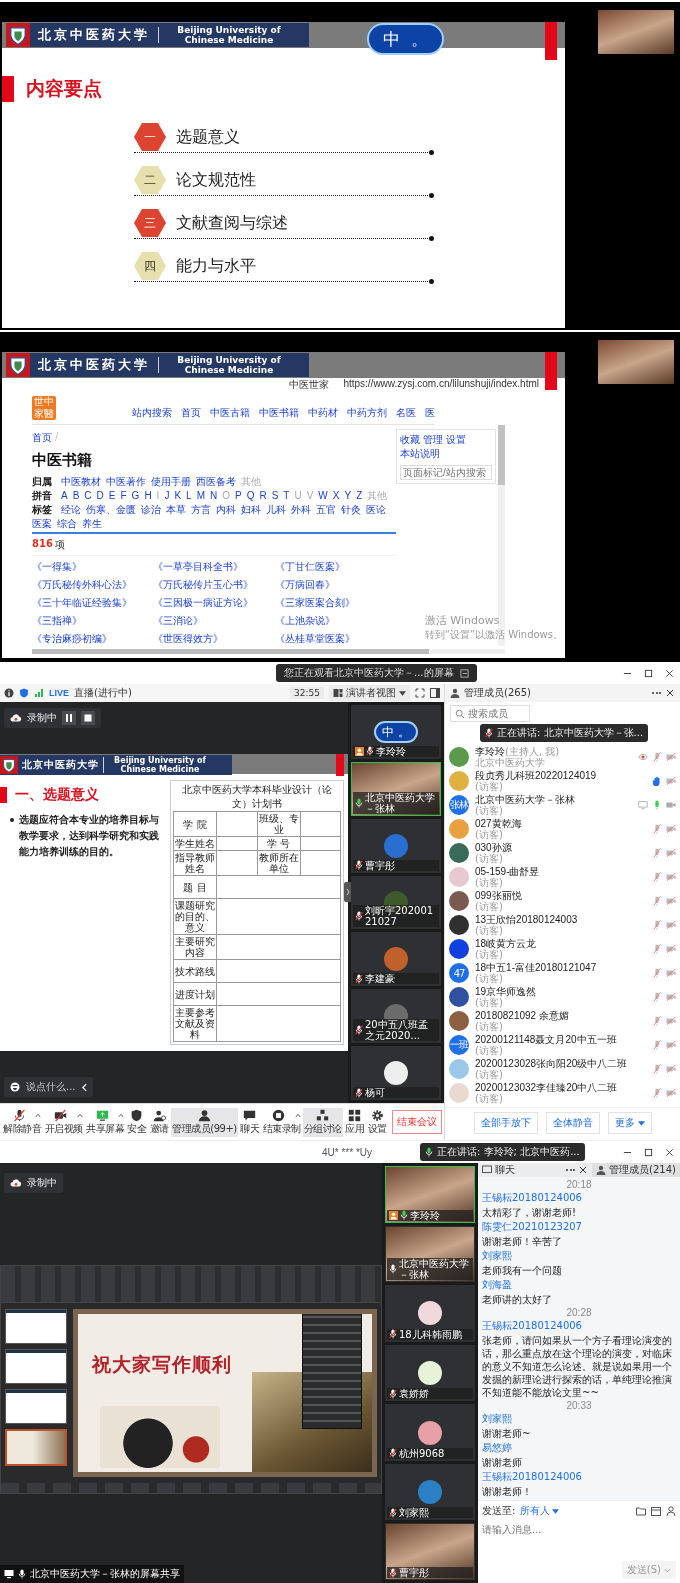 This screenshot has height=1583, width=680. I want to click on members-tab: 管理成员(214), so click(636, 1170).